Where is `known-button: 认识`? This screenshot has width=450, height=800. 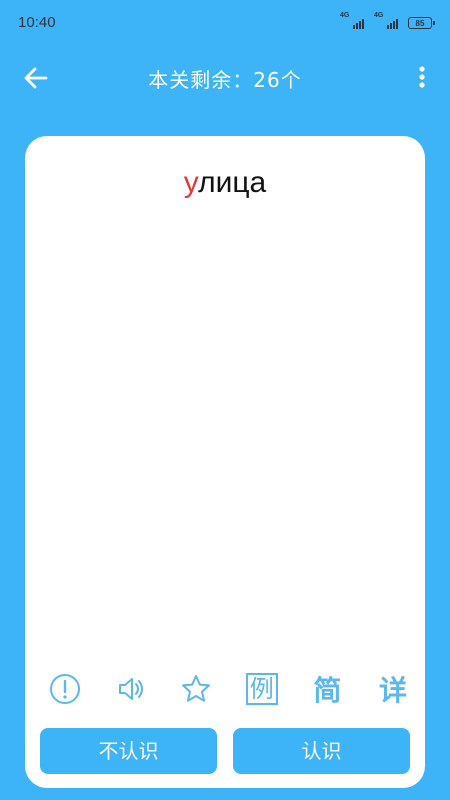 known-button: 认识 is located at coordinates (321, 751).